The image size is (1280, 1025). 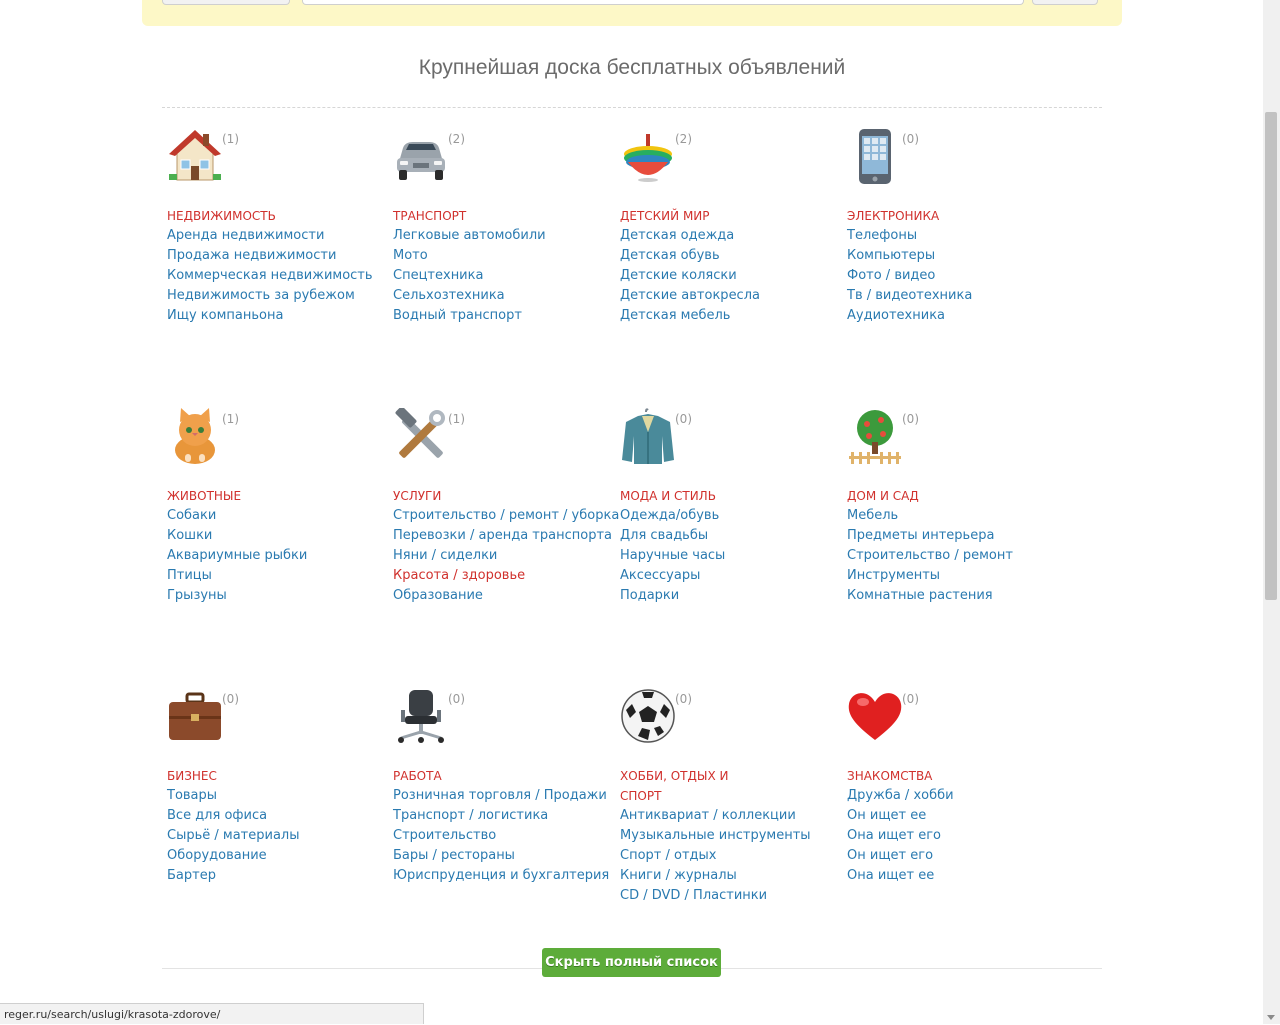 I want to click on subcategory-link: Он ищет ее, so click(x=957, y=816).